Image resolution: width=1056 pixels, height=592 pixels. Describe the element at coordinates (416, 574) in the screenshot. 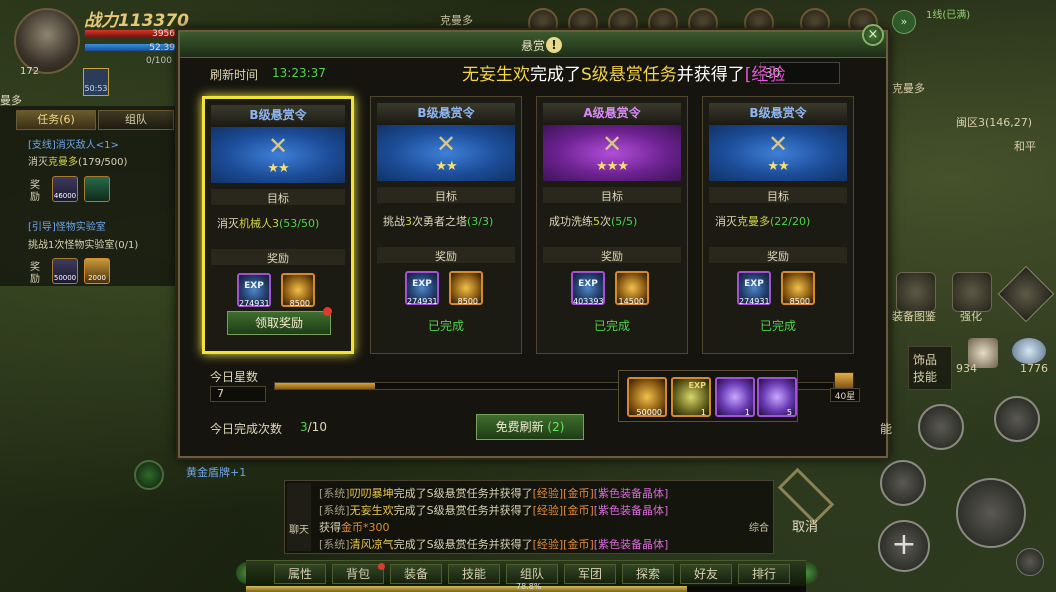

I see `menu-equipment: 装备` at that location.